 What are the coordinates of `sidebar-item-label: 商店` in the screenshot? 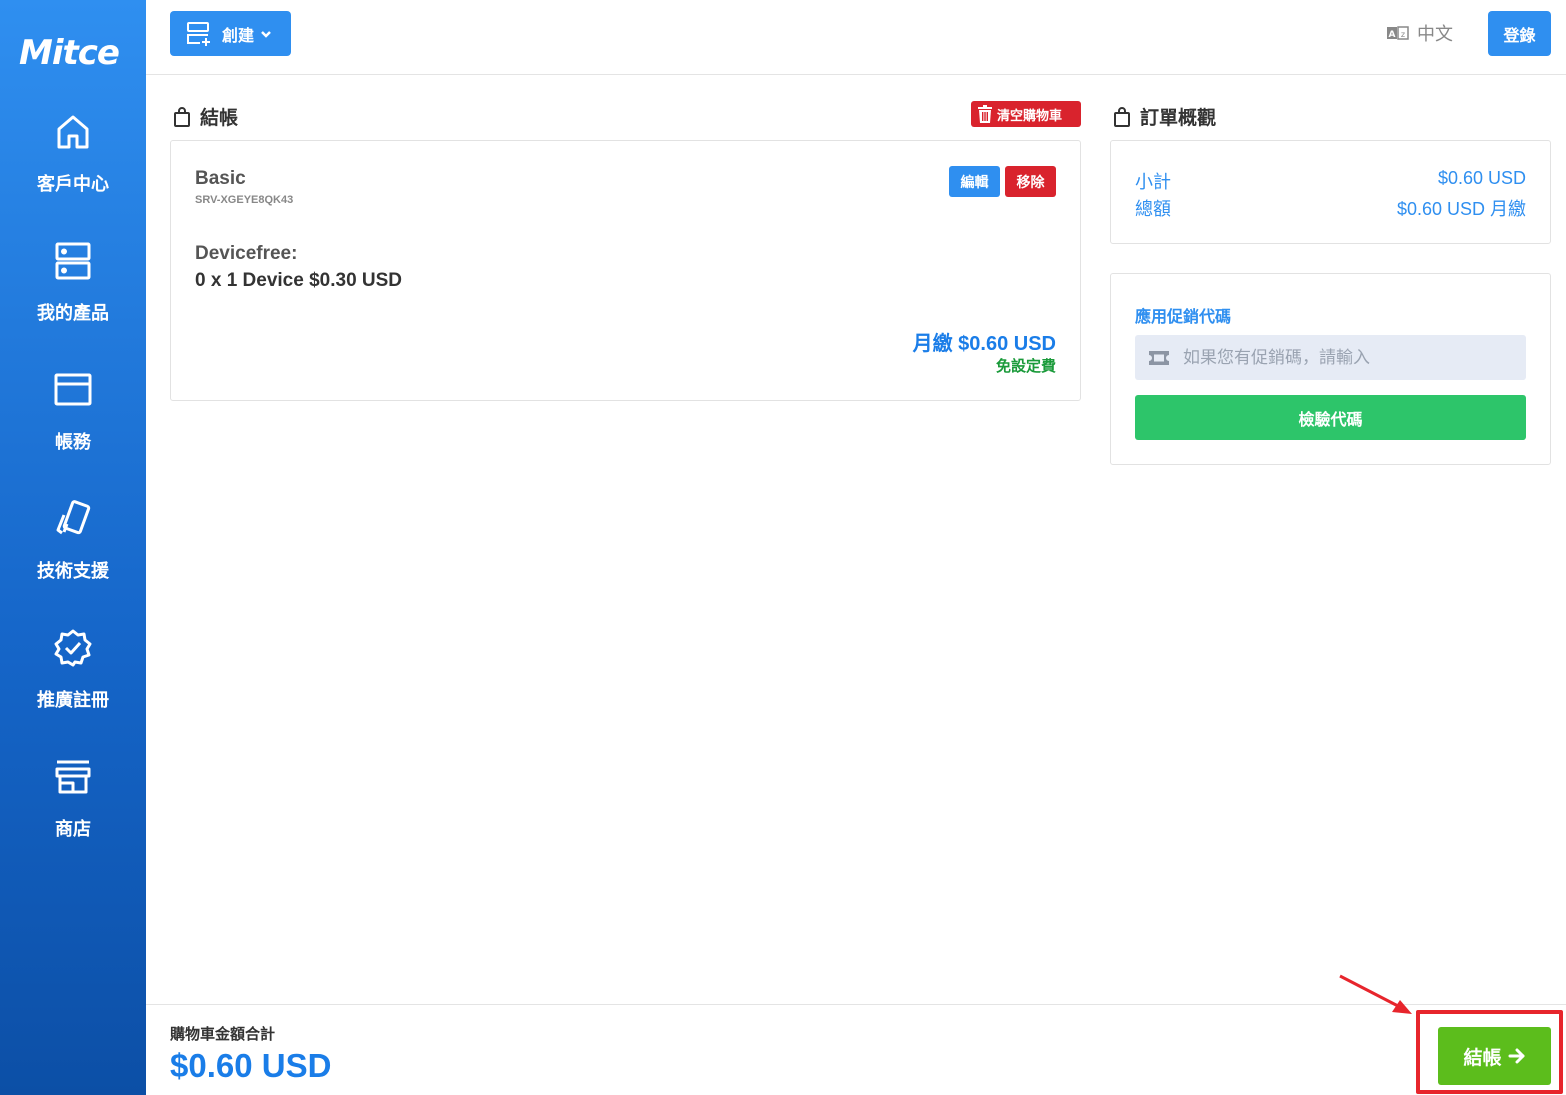 It's located at (73, 829).